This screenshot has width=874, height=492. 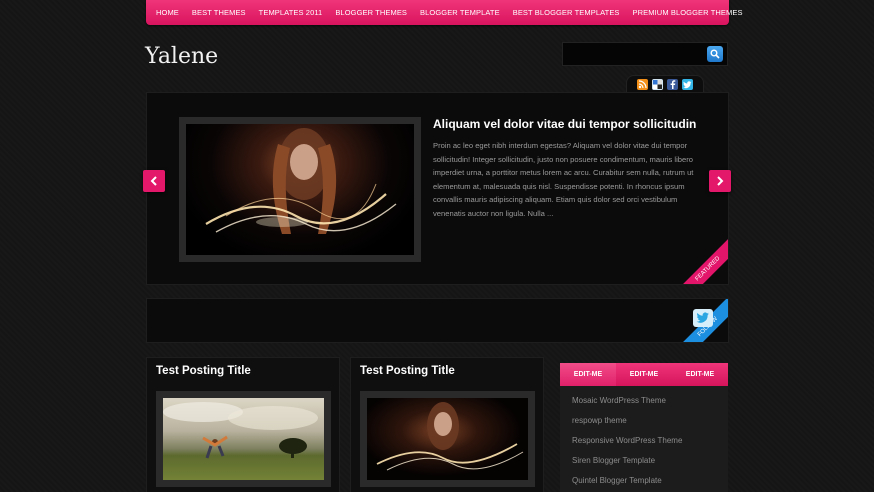 I want to click on slider-next-button, so click(x=720, y=181).